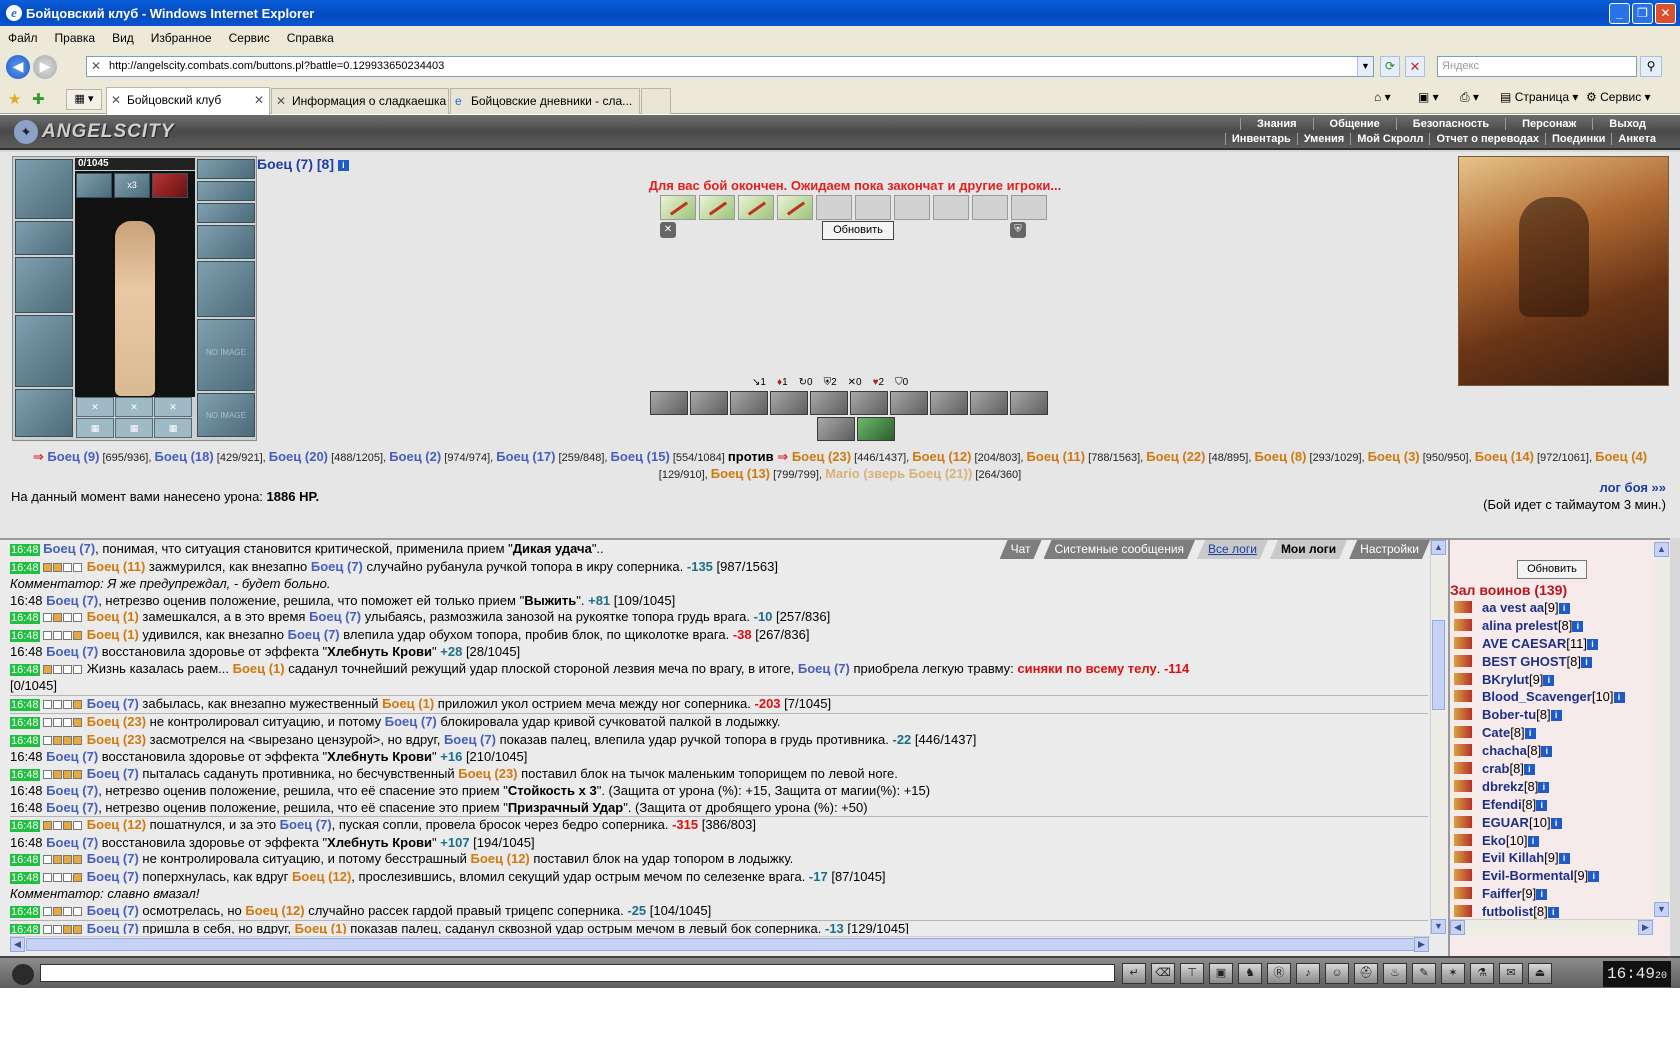  I want to click on tab-settings: Настройки, so click(1389, 549).